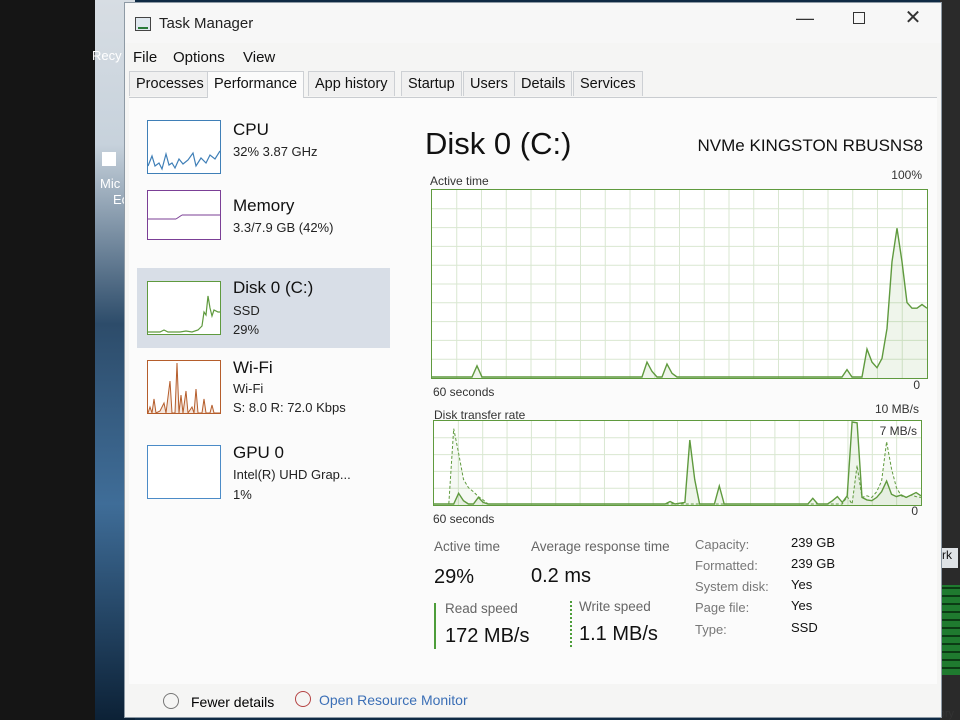 The height and width of the screenshot is (720, 960). I want to click on device-model: NVMe KINGSTON RBUSNS8, so click(810, 145).